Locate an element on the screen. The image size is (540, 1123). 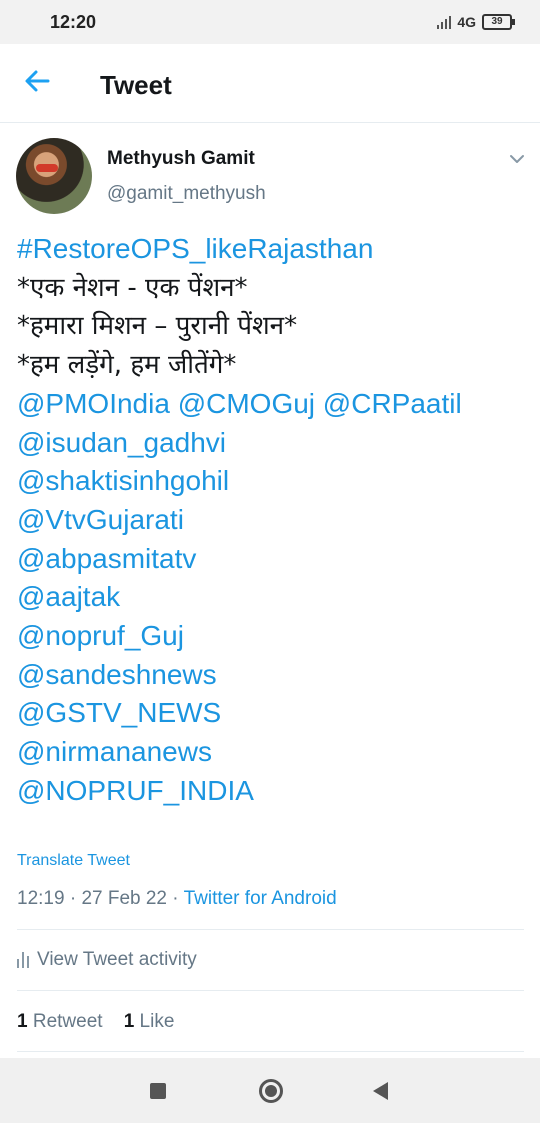
mention-link: @shaktisinhgohil is located at coordinates (272, 481).